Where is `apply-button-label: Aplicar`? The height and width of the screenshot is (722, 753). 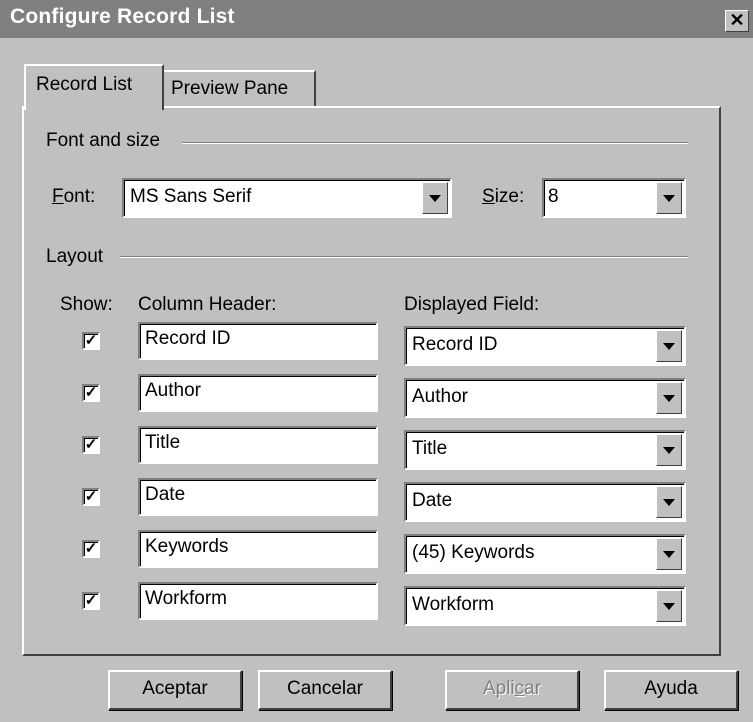
apply-button-label: Aplicar is located at coordinates (512, 688).